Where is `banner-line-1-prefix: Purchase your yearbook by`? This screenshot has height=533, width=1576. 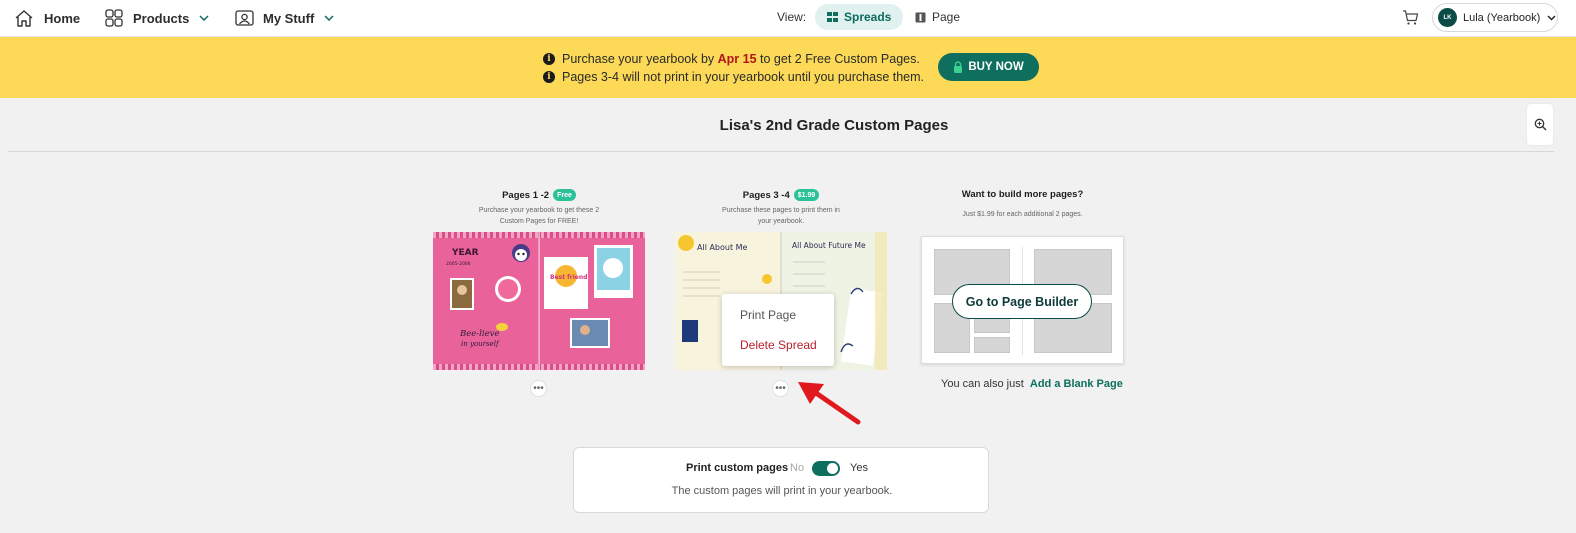
banner-line-1-prefix: Purchase your yearbook by is located at coordinates (640, 59).